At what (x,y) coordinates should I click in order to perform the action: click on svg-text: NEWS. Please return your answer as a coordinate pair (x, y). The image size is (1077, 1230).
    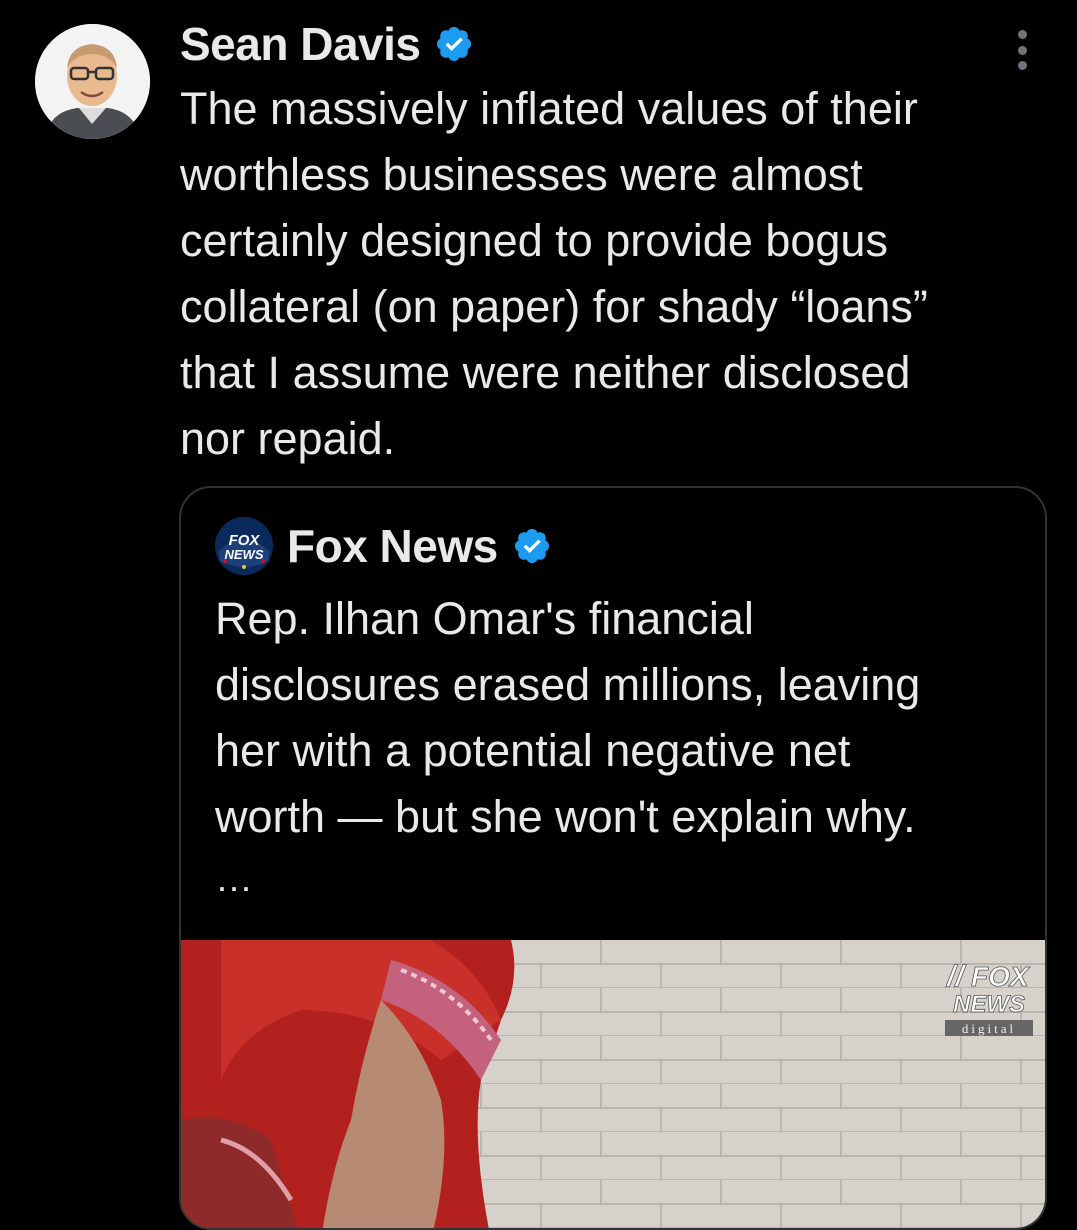
    Looking at the image, I should click on (244, 554).